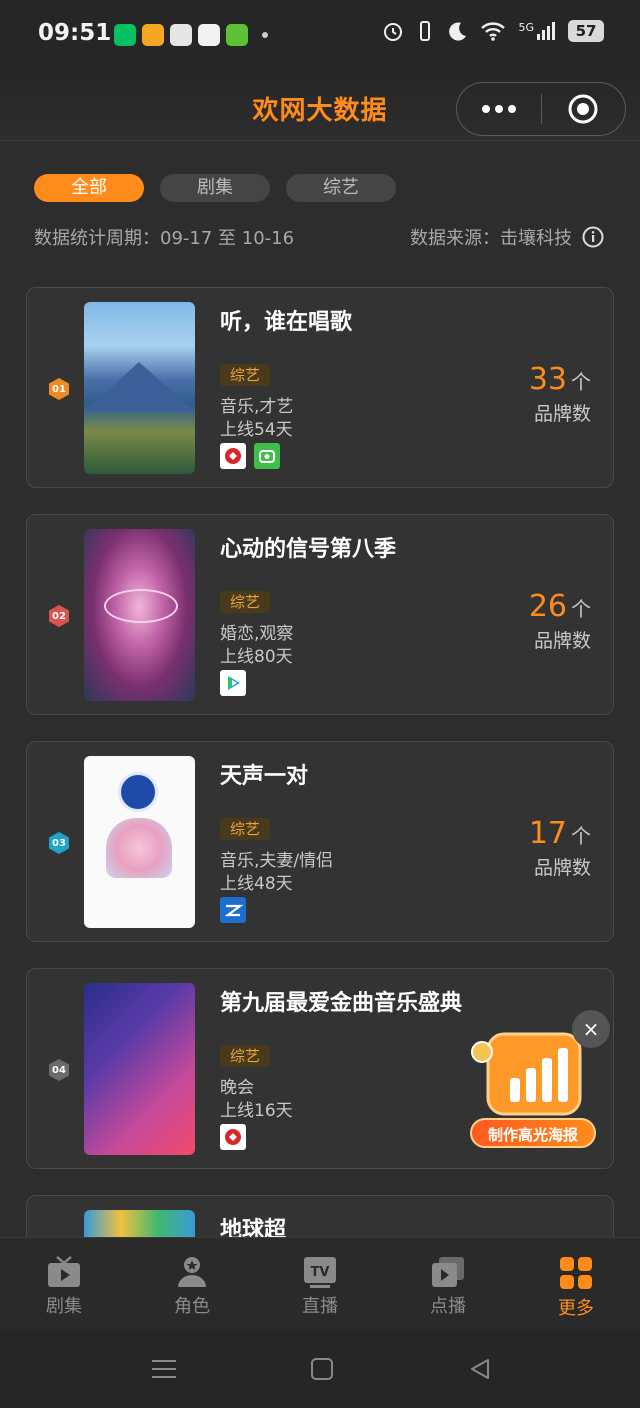 This screenshot has height=1408, width=640. I want to click on brand-count: 33 个 品牌数, so click(560, 394).